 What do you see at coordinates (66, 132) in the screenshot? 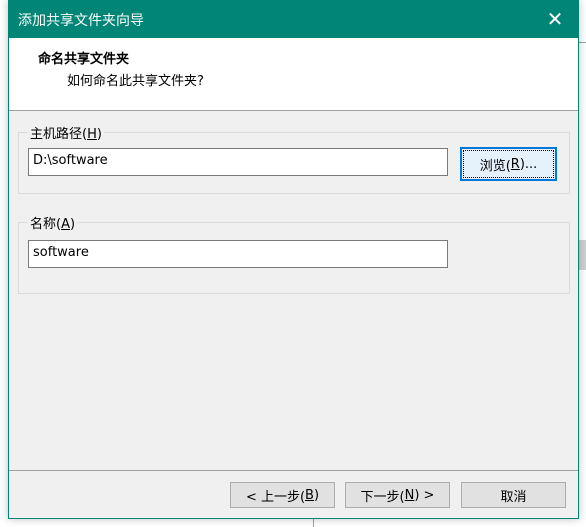
I see `host-path-label: 主机路径(H)` at bounding box center [66, 132].